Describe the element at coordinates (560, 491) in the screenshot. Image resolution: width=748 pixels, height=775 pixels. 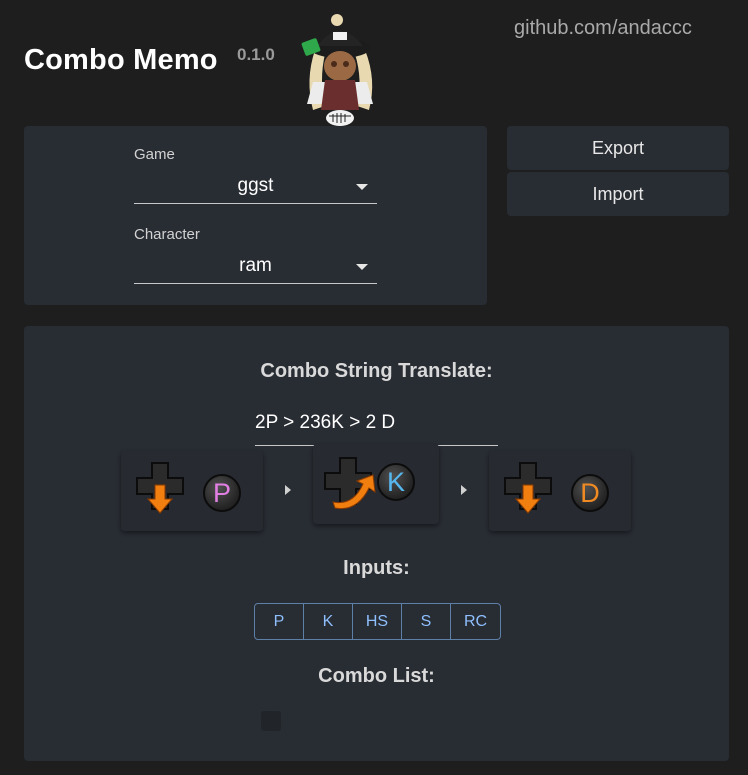
I see `move-card: D` at that location.